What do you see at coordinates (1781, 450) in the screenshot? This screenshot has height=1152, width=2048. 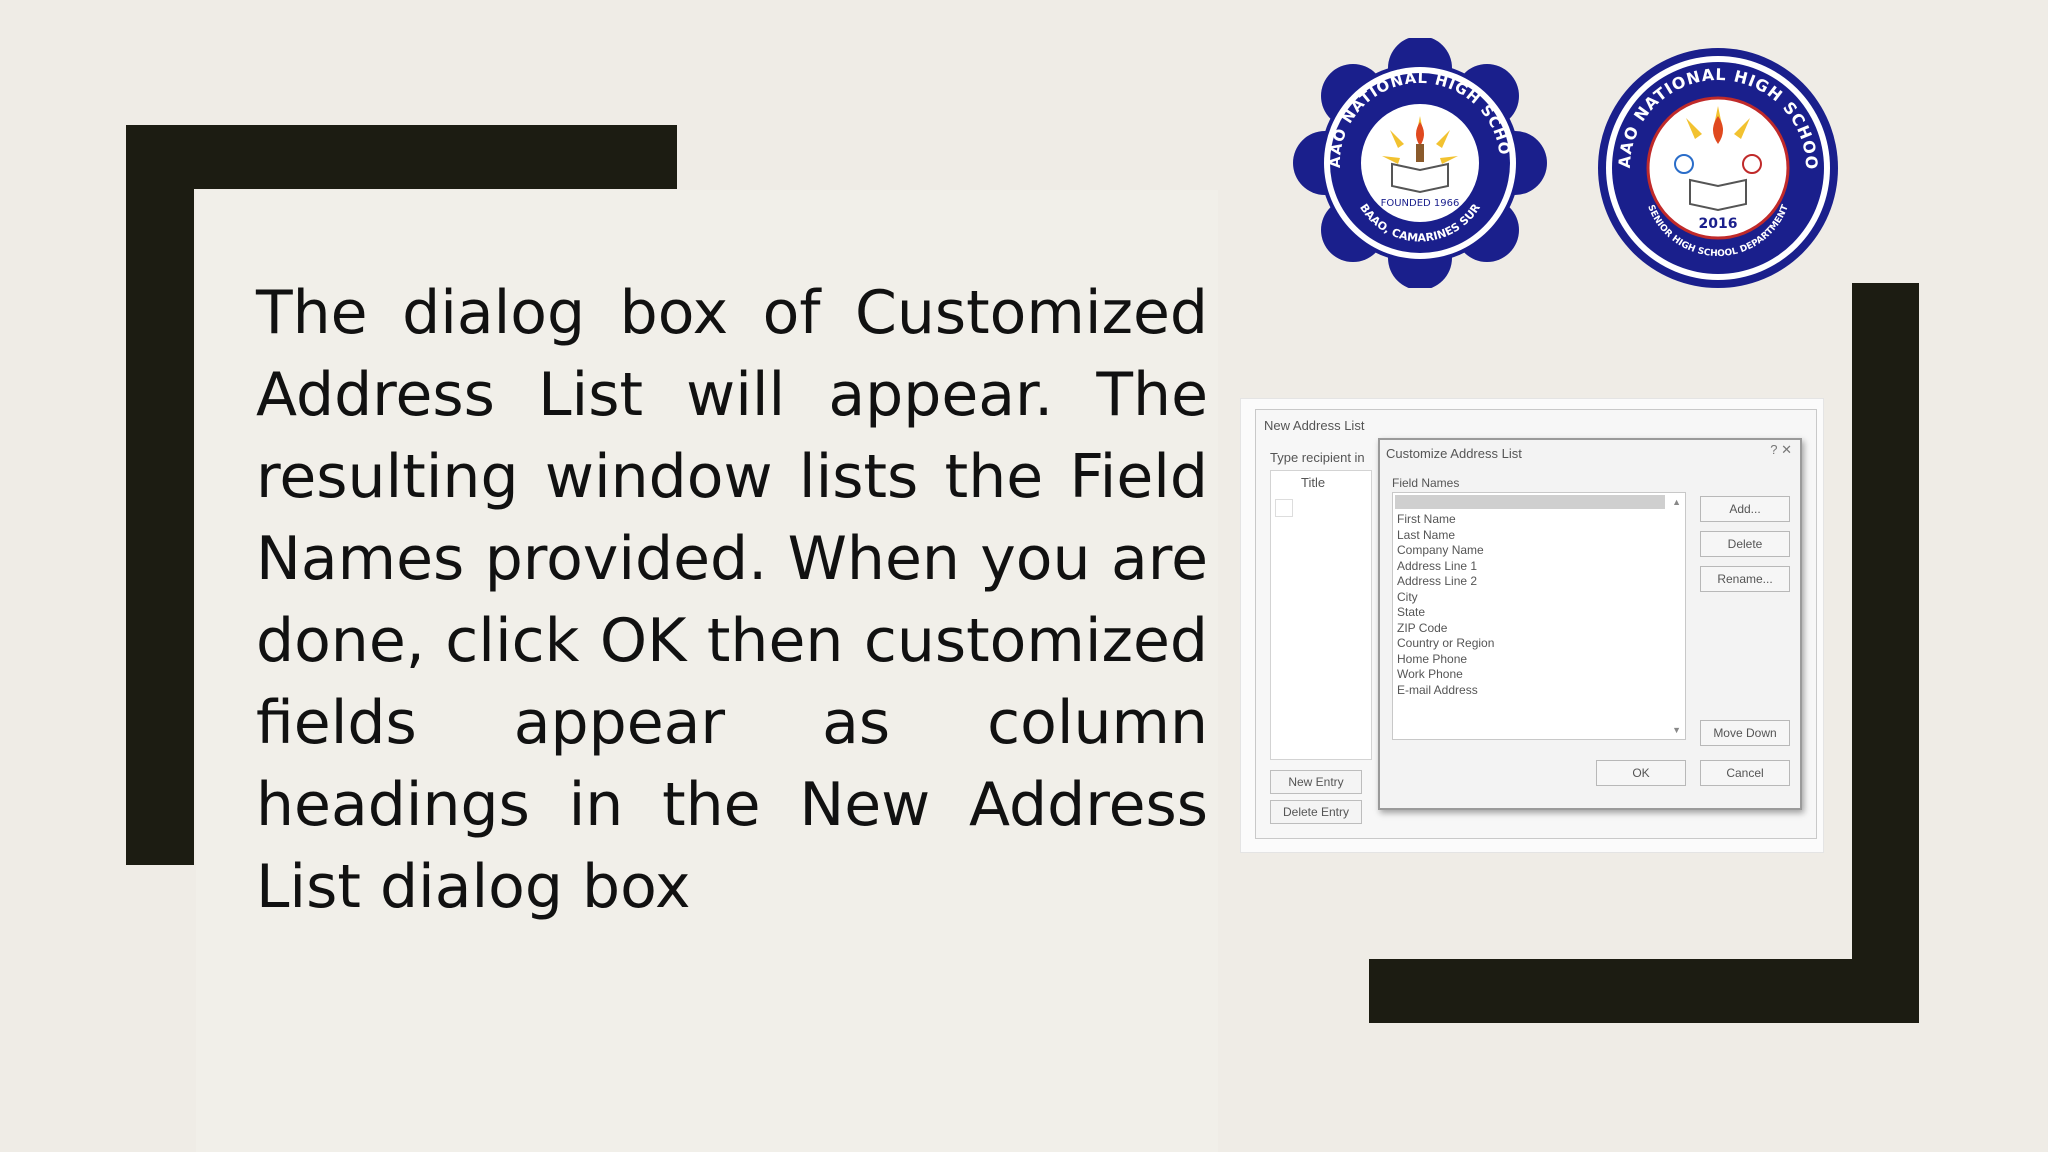 I see `dialog-controls: ? ✕` at bounding box center [1781, 450].